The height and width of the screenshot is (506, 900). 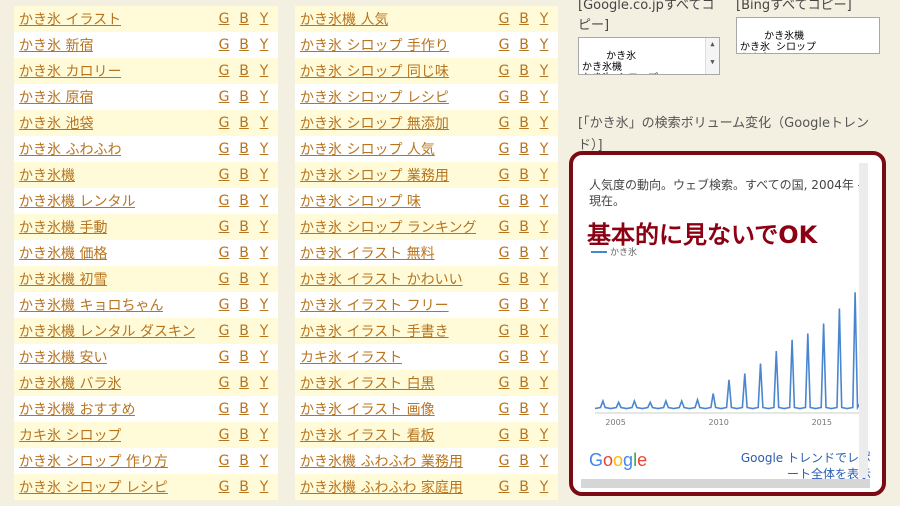 I want to click on keyword-link: かき氷 カロリー, so click(x=67, y=71).